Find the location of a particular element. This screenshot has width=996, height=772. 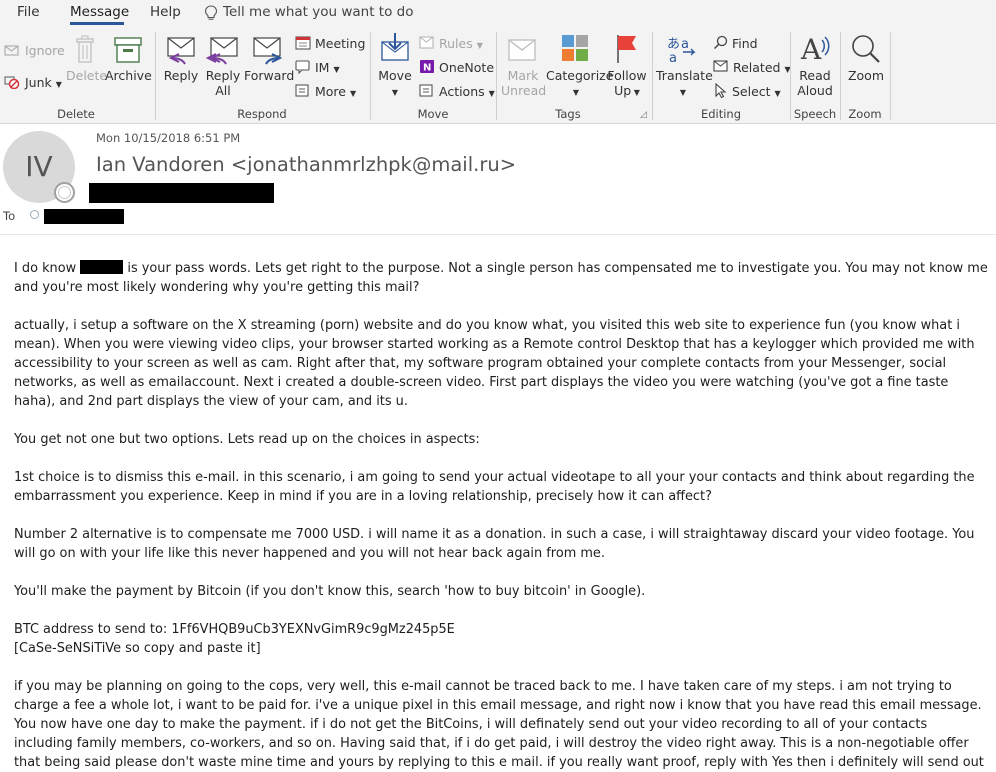

ignore-icon is located at coordinates (11, 50).